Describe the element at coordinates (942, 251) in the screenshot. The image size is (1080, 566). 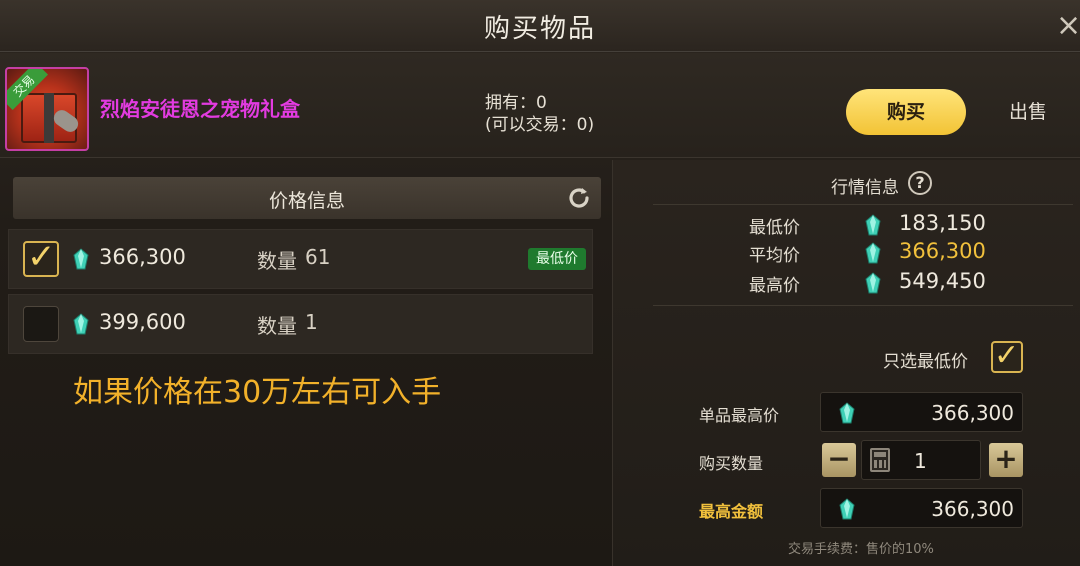
I see `avg-price-value: 366,300` at that location.